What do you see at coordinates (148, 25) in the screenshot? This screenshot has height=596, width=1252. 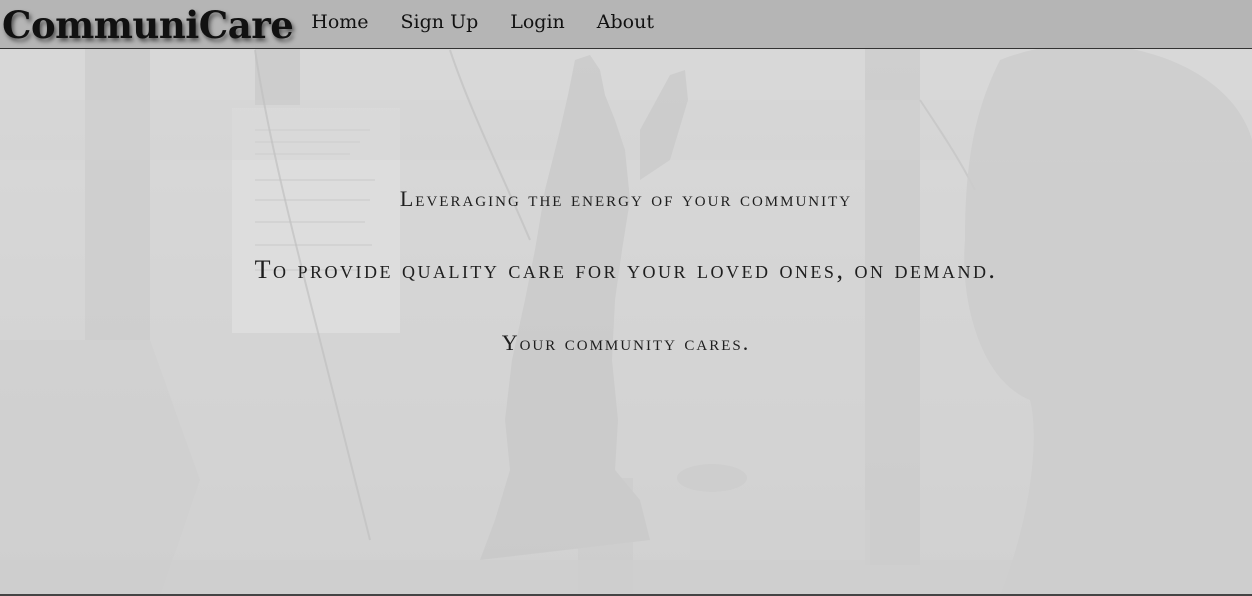 I see `brand-logo: CommuniCare` at bounding box center [148, 25].